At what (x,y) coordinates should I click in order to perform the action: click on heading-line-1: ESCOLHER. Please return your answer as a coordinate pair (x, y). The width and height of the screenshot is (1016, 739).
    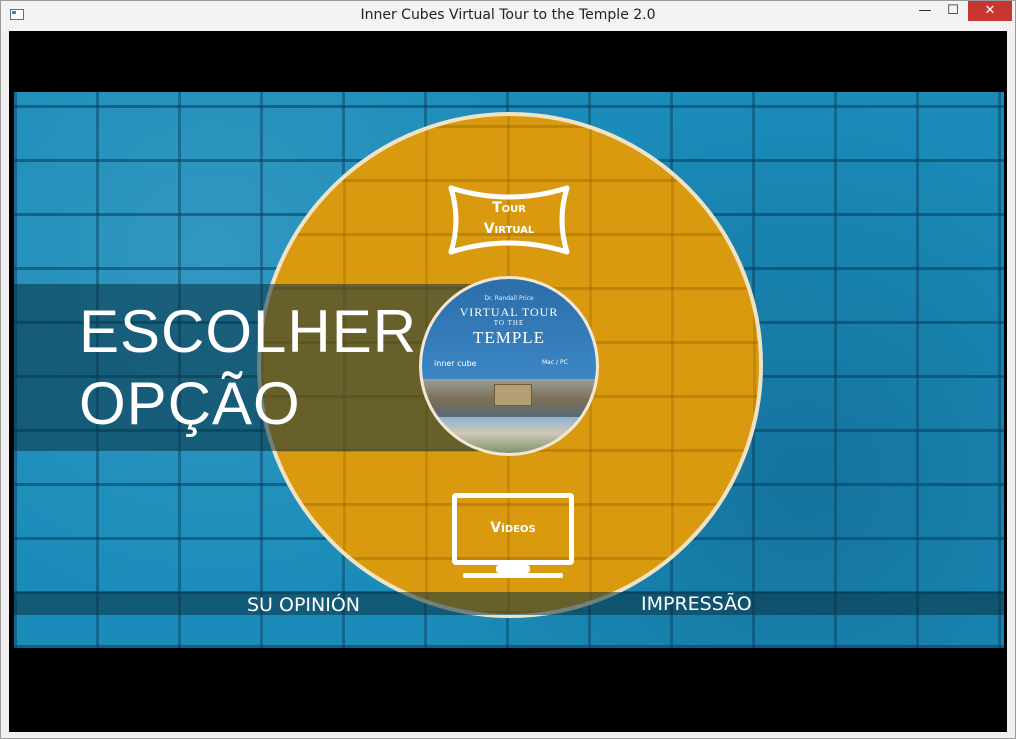
    Looking at the image, I should click on (248, 331).